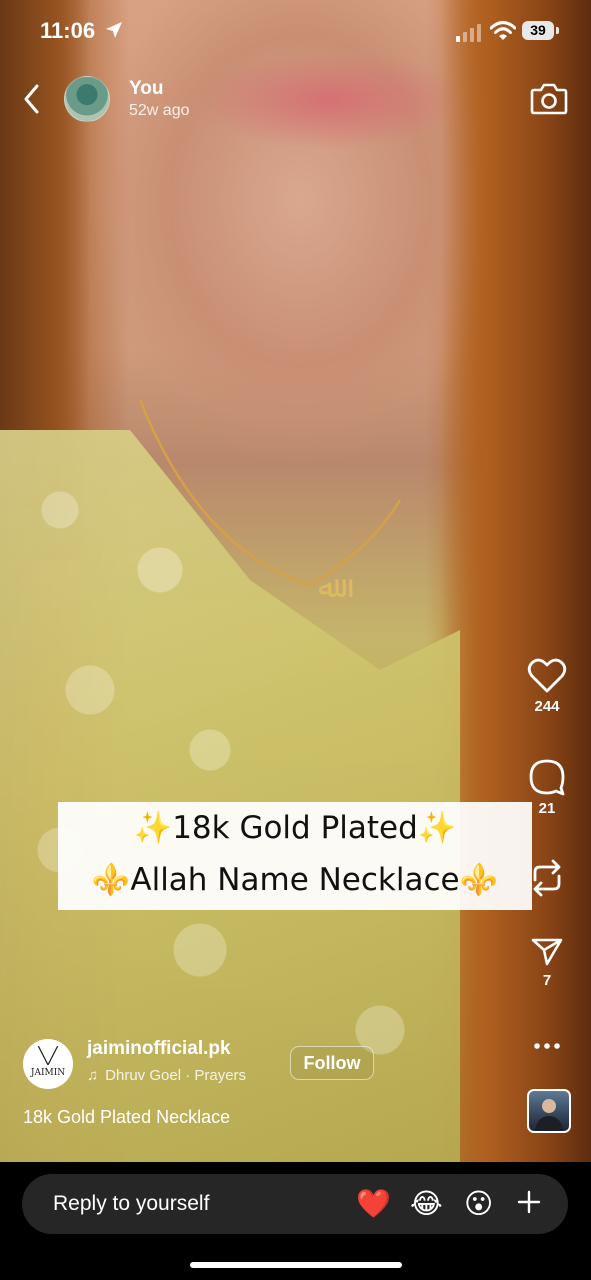 This screenshot has height=1280, width=591. I want to click on quick-reaction-heart: ❤️, so click(373, 1204).